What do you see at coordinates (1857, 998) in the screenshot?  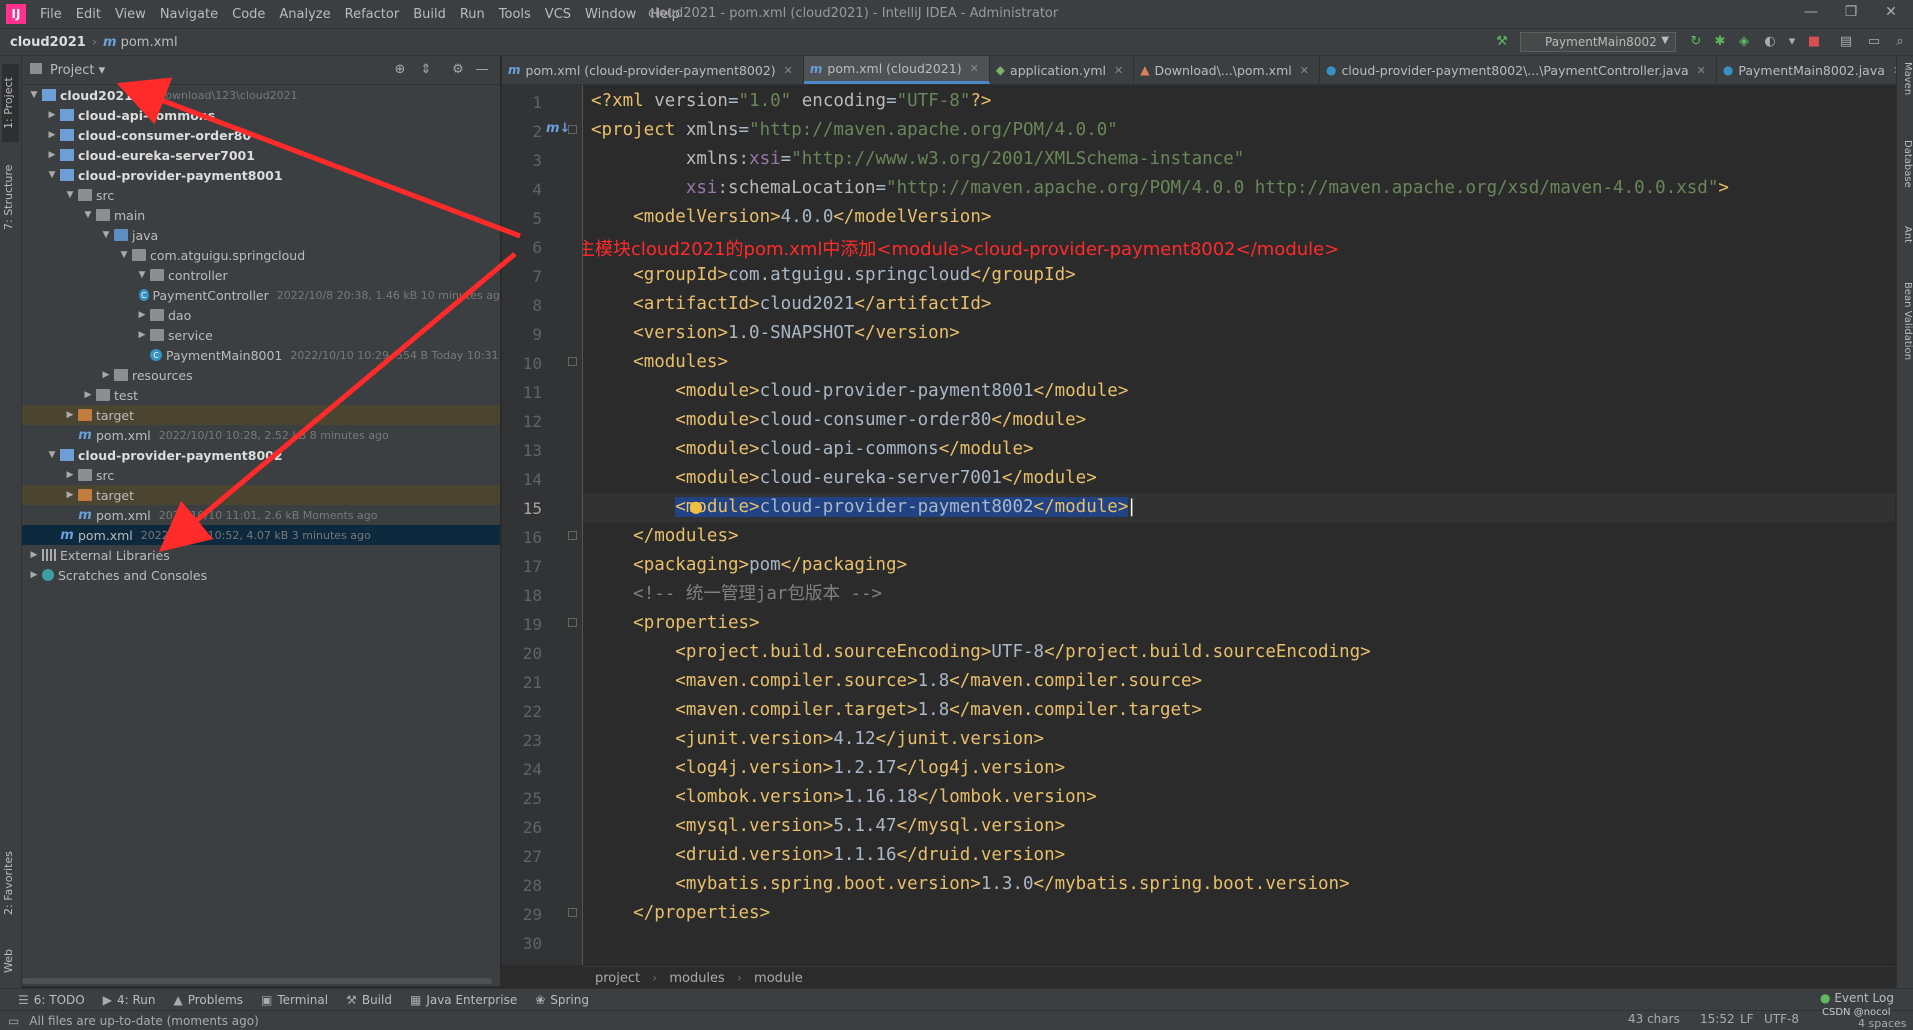 I see `event-log-button: ● Event Log` at bounding box center [1857, 998].